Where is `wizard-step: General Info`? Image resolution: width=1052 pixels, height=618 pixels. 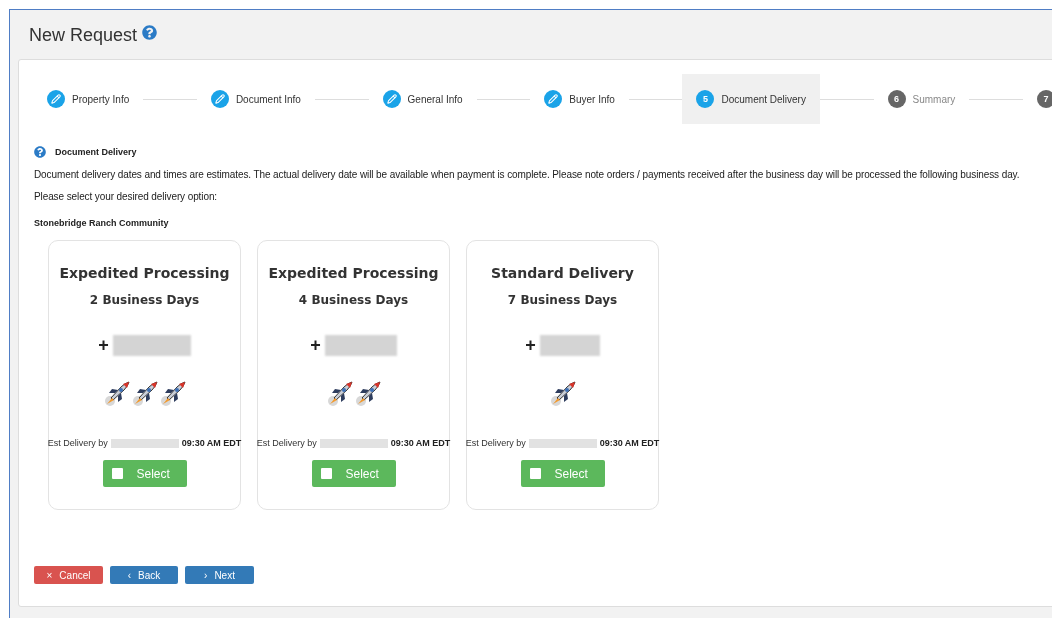 wizard-step: General Info is located at coordinates (422, 99).